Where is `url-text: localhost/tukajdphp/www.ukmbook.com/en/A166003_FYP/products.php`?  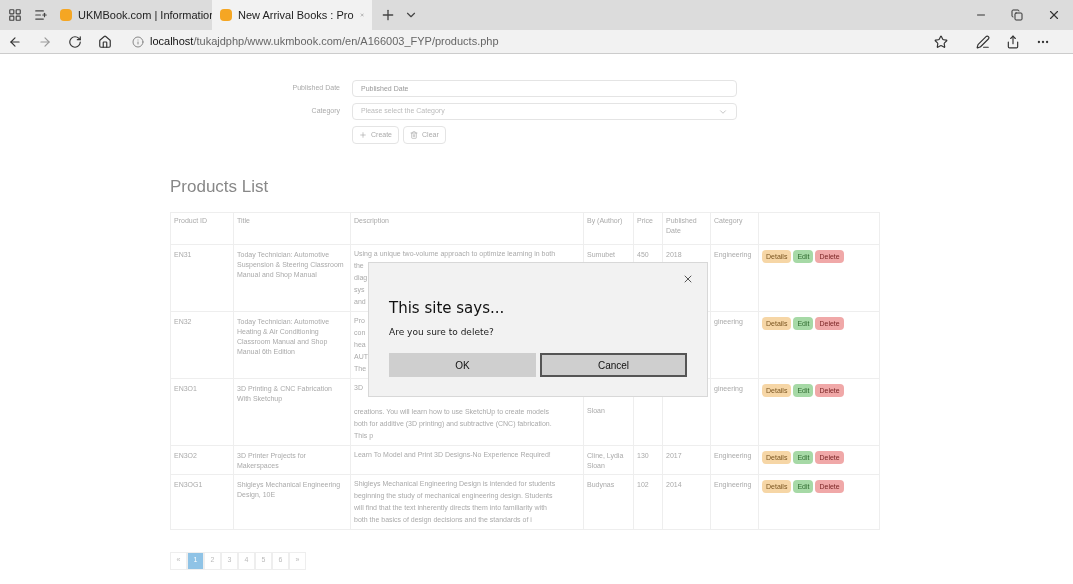 url-text: localhost/tukajdphp/www.ukmbook.com/en/A166003_FYP/products.php is located at coordinates (324, 42).